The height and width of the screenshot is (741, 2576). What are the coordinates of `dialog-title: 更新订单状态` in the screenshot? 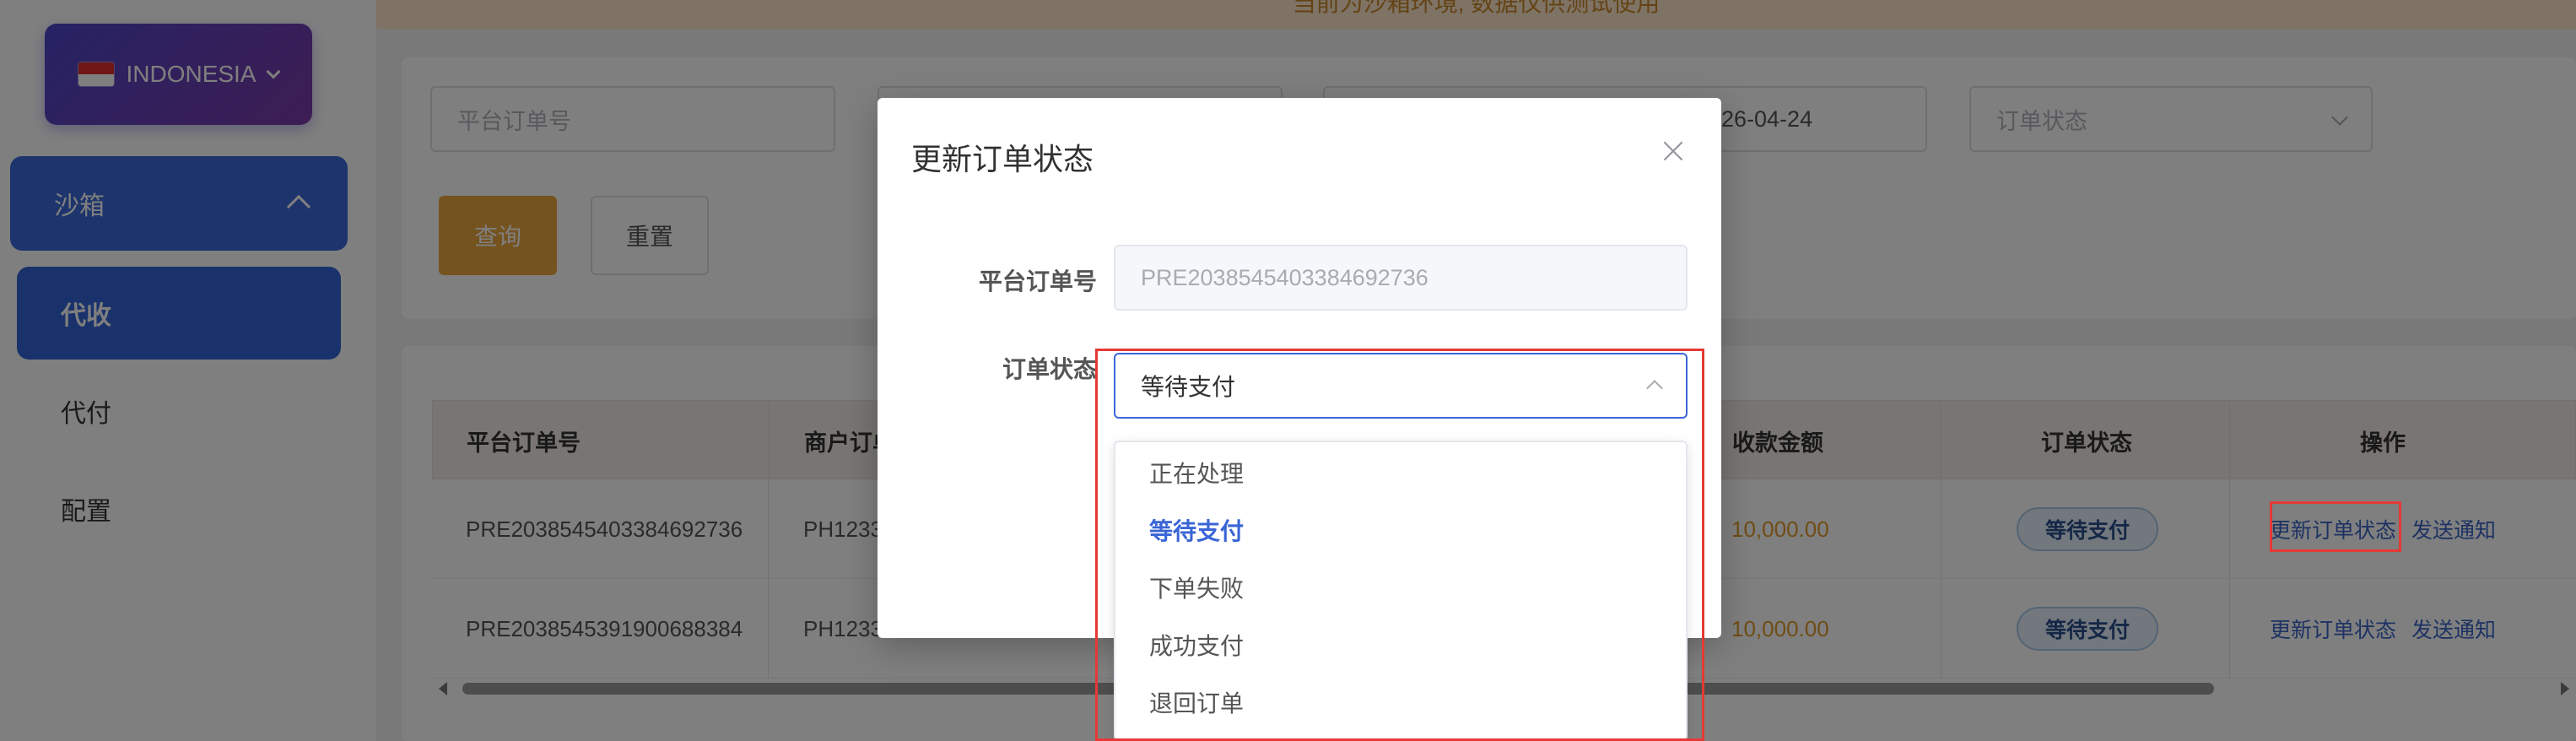 It's located at (1003, 159).